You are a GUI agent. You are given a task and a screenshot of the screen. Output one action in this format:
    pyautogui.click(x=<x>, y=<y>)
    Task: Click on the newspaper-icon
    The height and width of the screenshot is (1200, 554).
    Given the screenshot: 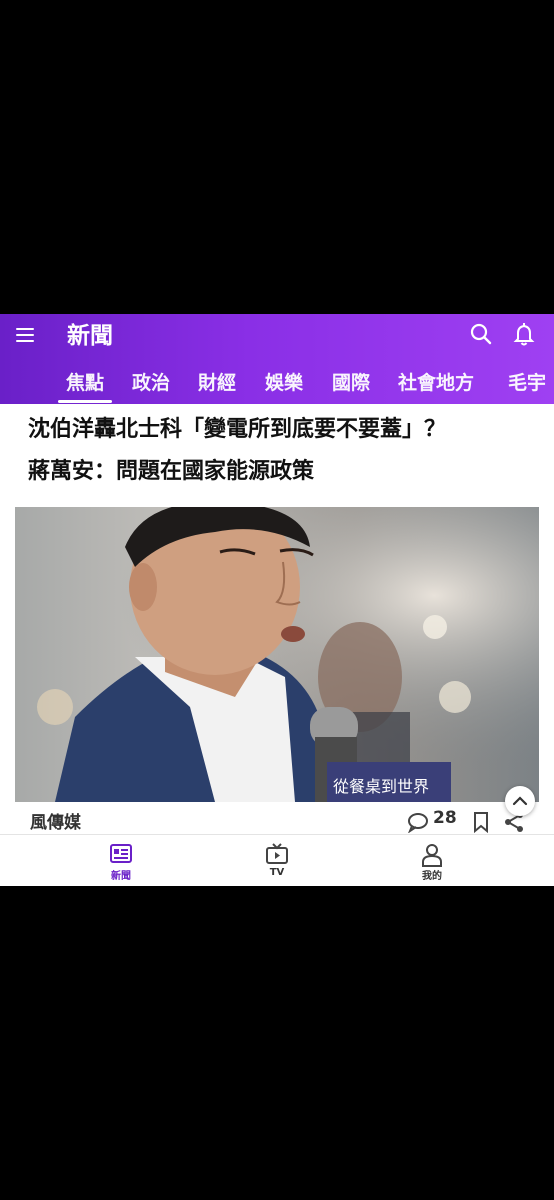 What is the action you would take?
    pyautogui.click(x=121, y=853)
    